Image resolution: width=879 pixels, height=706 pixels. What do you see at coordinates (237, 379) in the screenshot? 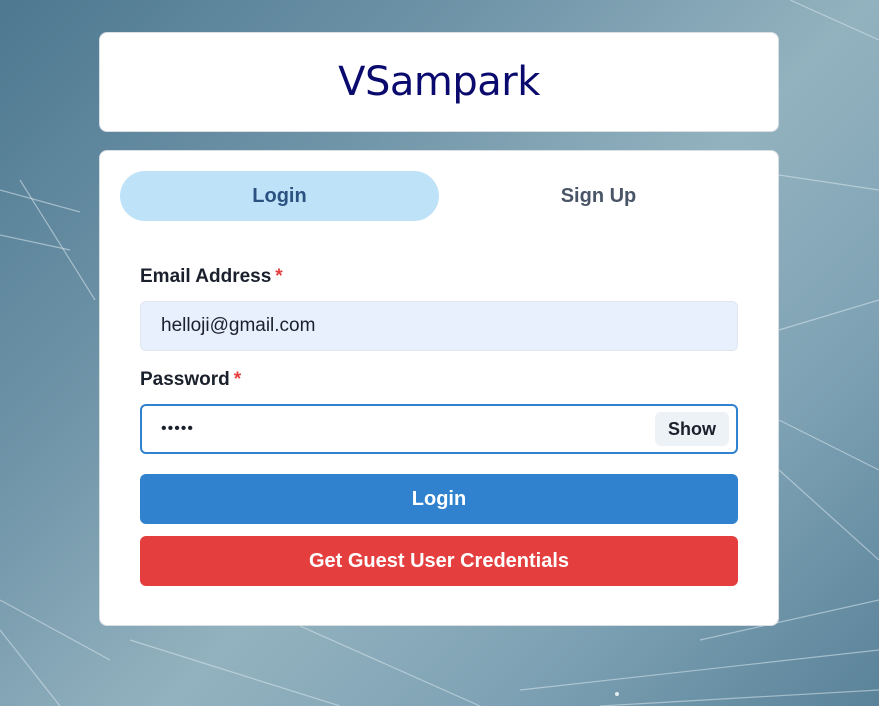
I see `password-required-mark: *` at bounding box center [237, 379].